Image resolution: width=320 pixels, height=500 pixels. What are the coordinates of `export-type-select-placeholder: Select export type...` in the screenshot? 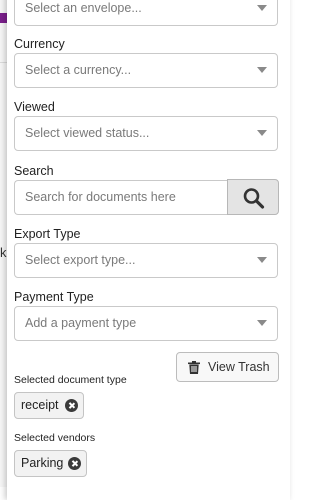 It's located at (80, 260).